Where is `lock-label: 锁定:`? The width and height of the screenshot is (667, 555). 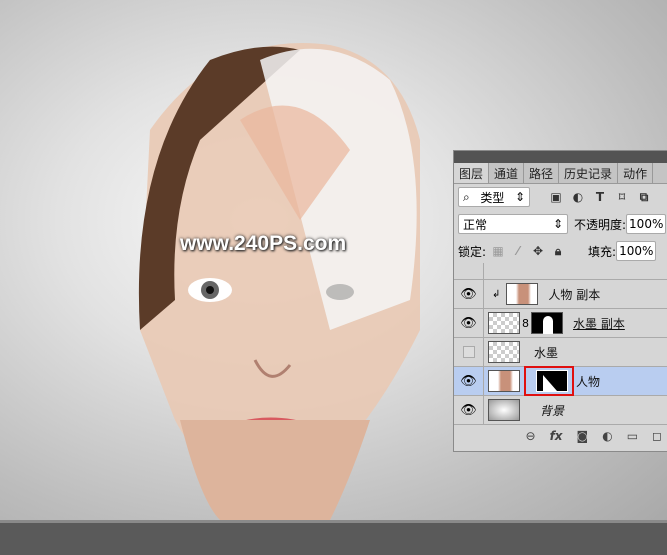 lock-label: 锁定: is located at coordinates (472, 251).